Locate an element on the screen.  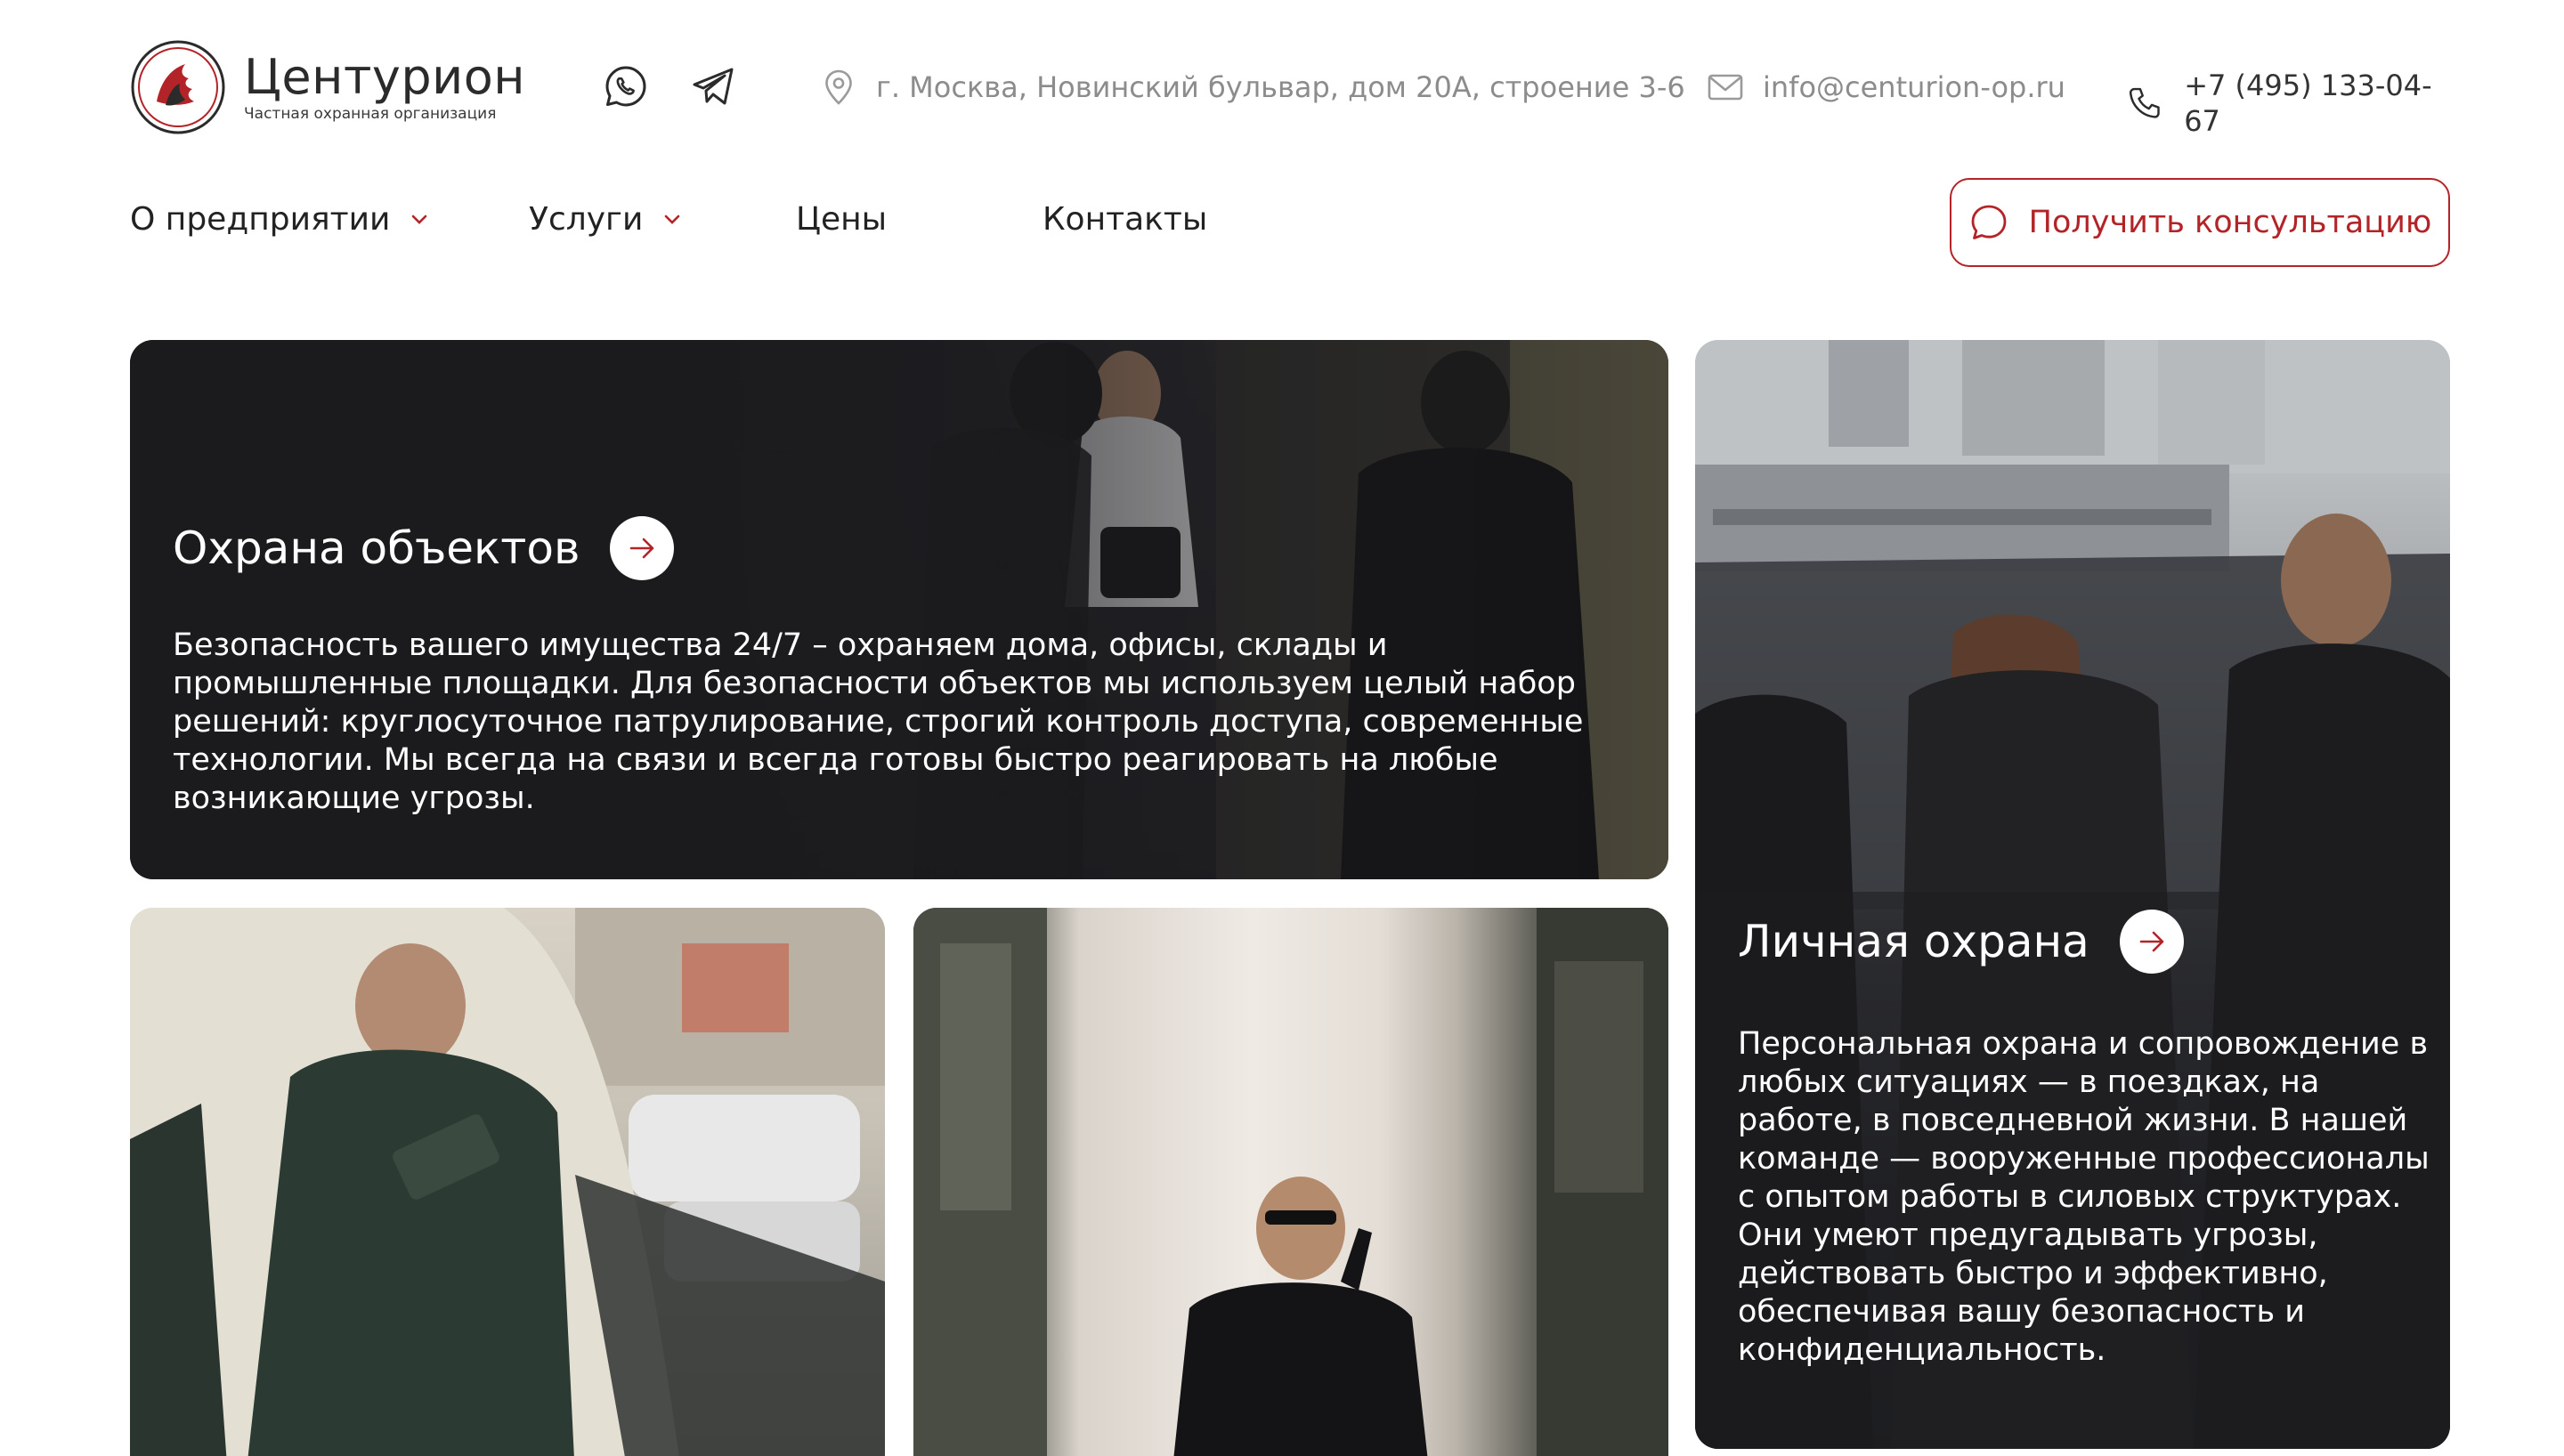
email: info@centurion-op.ru is located at coordinates (1885, 87).